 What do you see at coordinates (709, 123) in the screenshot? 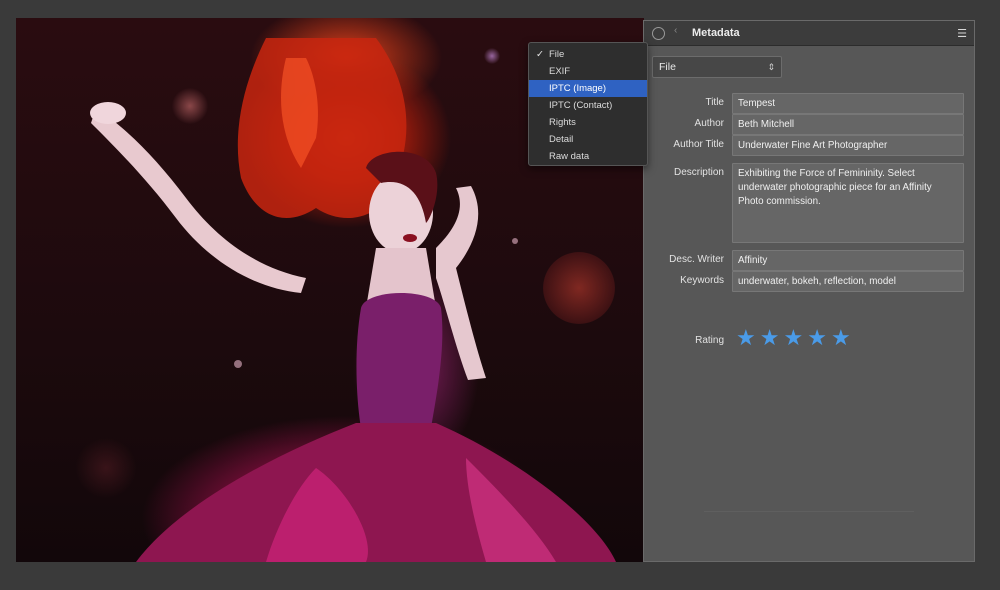
I see `author-label: Author` at bounding box center [709, 123].